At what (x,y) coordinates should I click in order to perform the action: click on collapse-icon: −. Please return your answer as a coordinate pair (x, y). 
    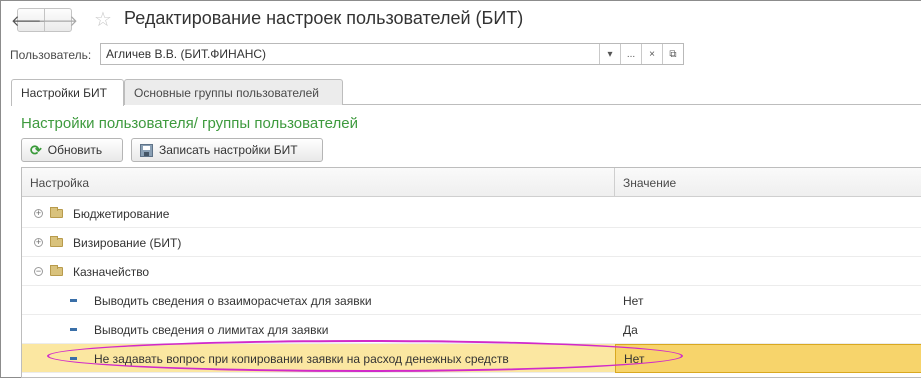
    Looking at the image, I should click on (38, 271).